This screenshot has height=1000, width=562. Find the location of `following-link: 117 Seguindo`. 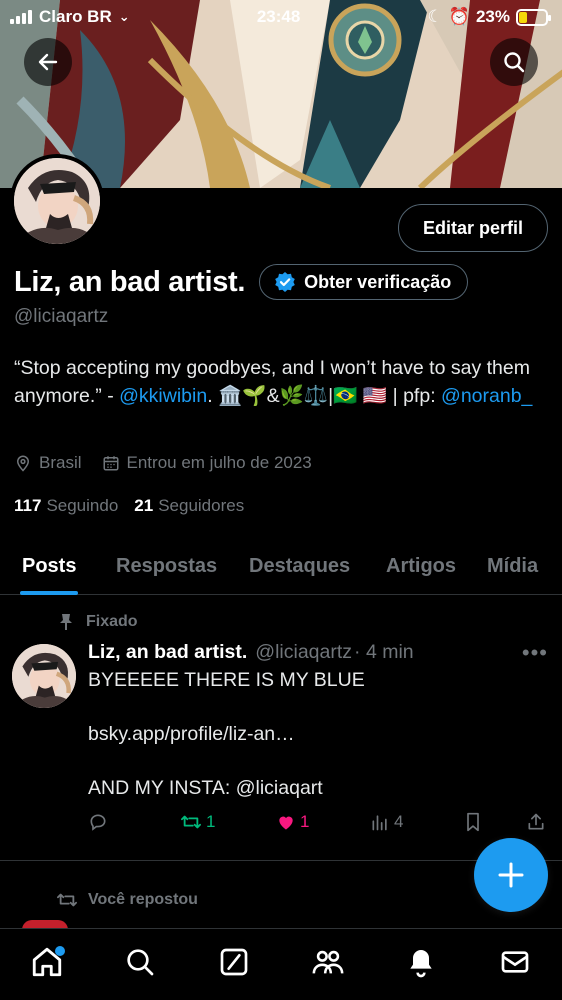

following-link: 117 Seguindo is located at coordinates (66, 506).